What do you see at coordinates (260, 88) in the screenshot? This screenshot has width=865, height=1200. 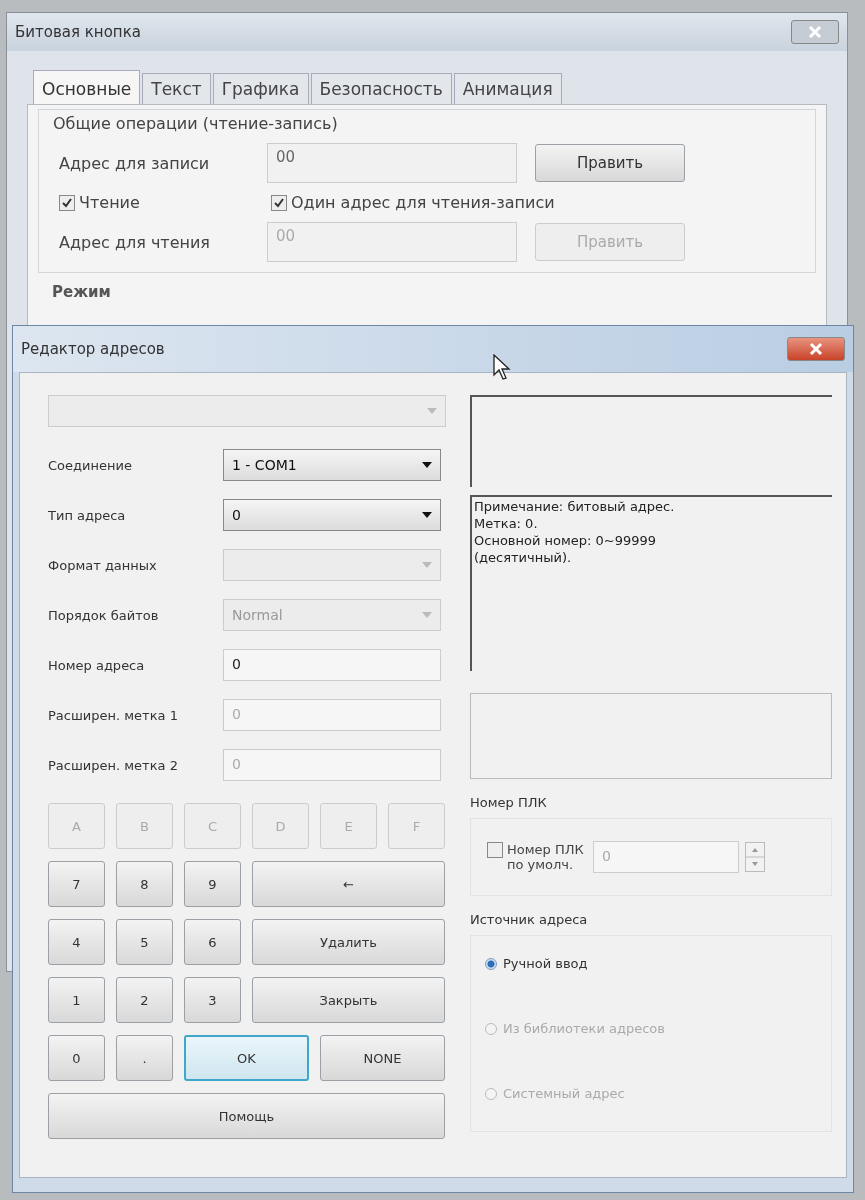 I see `tab: Графика` at bounding box center [260, 88].